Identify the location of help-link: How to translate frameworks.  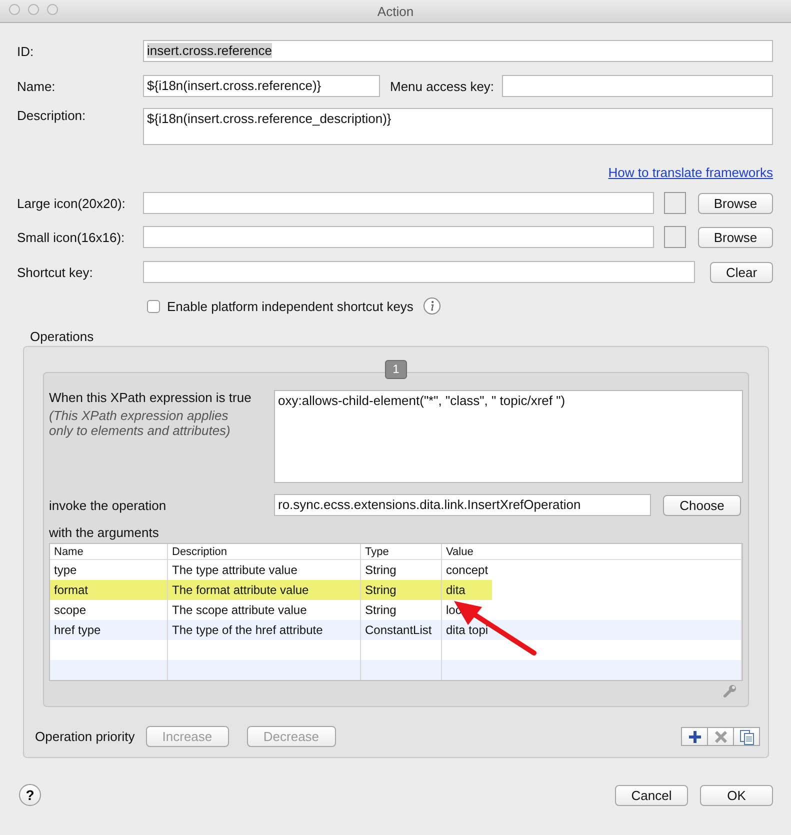
(690, 172).